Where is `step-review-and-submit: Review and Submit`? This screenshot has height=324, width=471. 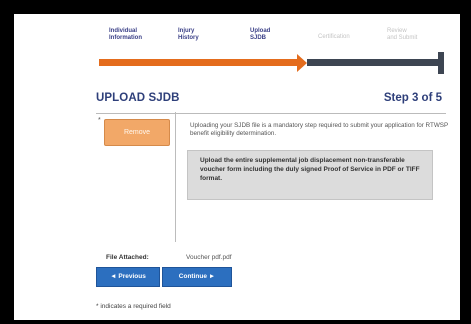 step-review-and-submit: Review and Submit is located at coordinates (402, 34).